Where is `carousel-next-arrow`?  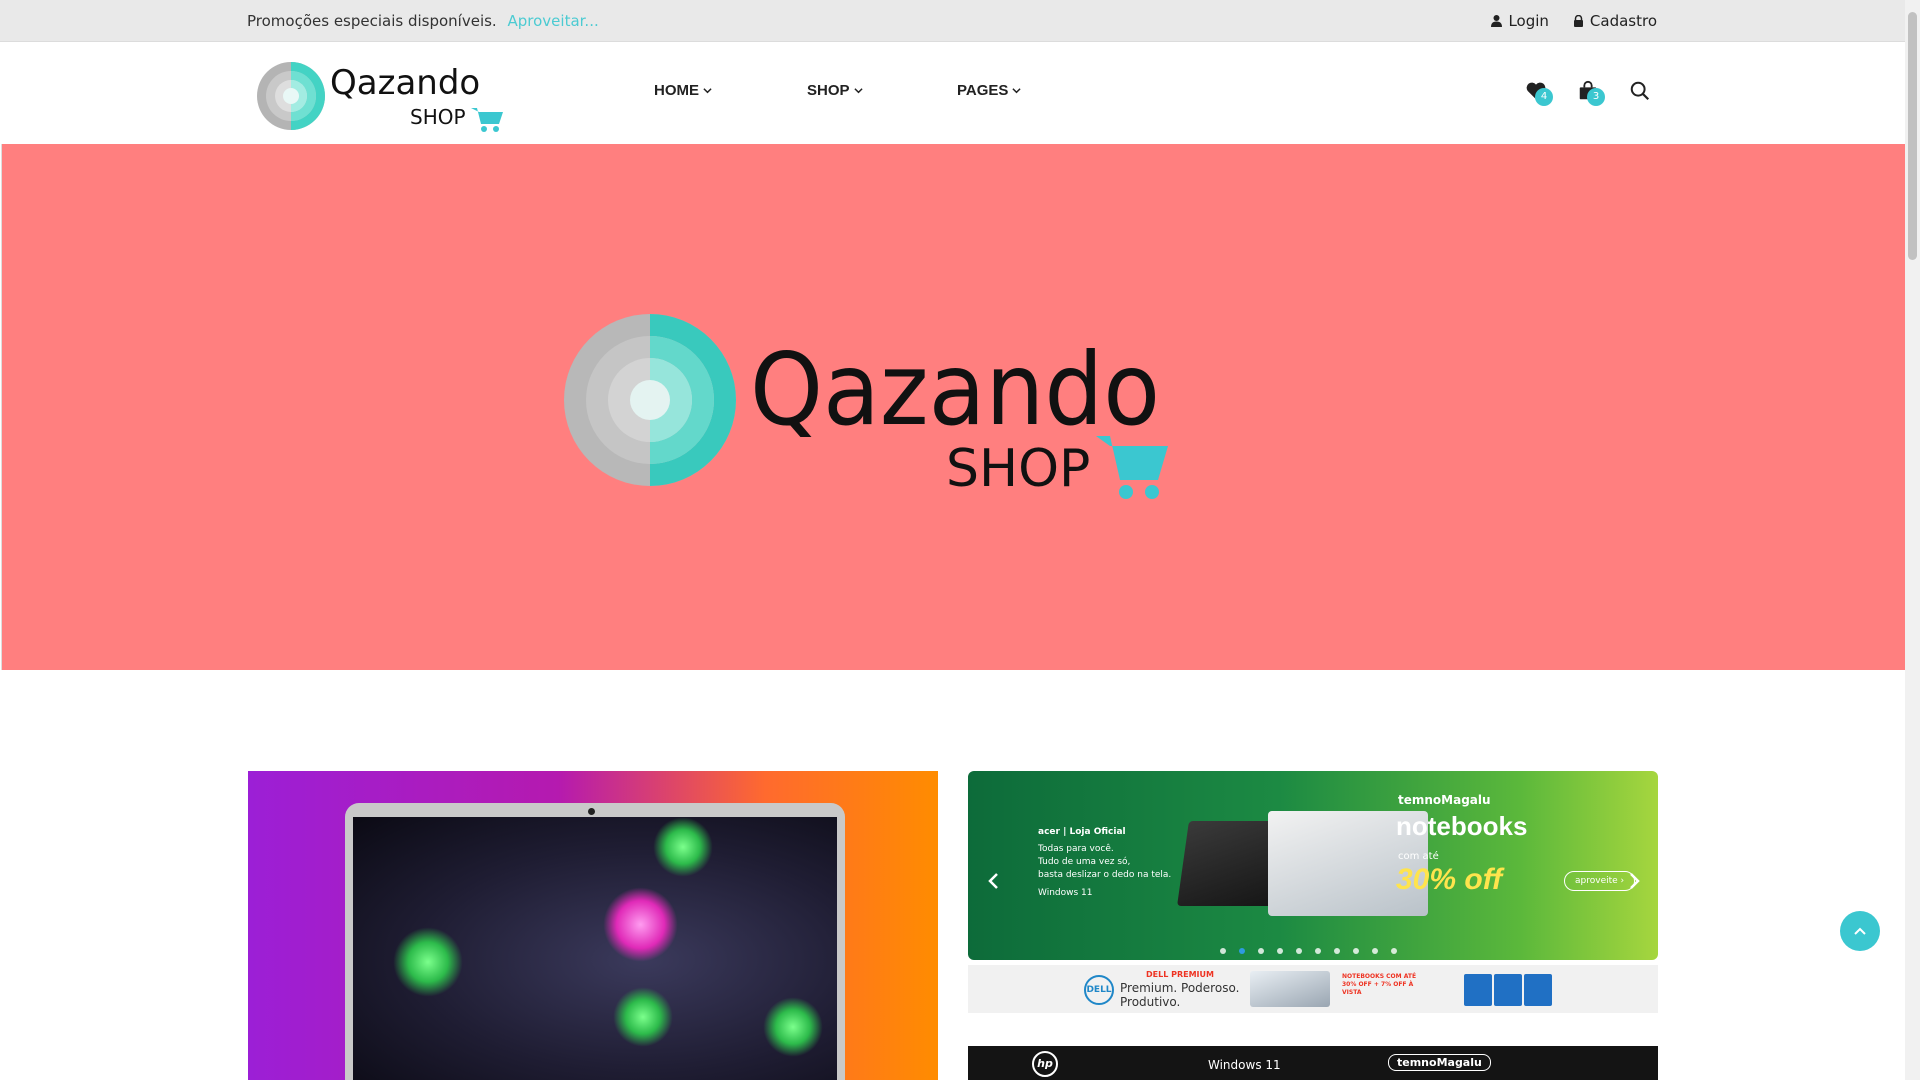 carousel-next-arrow is located at coordinates (1634, 881).